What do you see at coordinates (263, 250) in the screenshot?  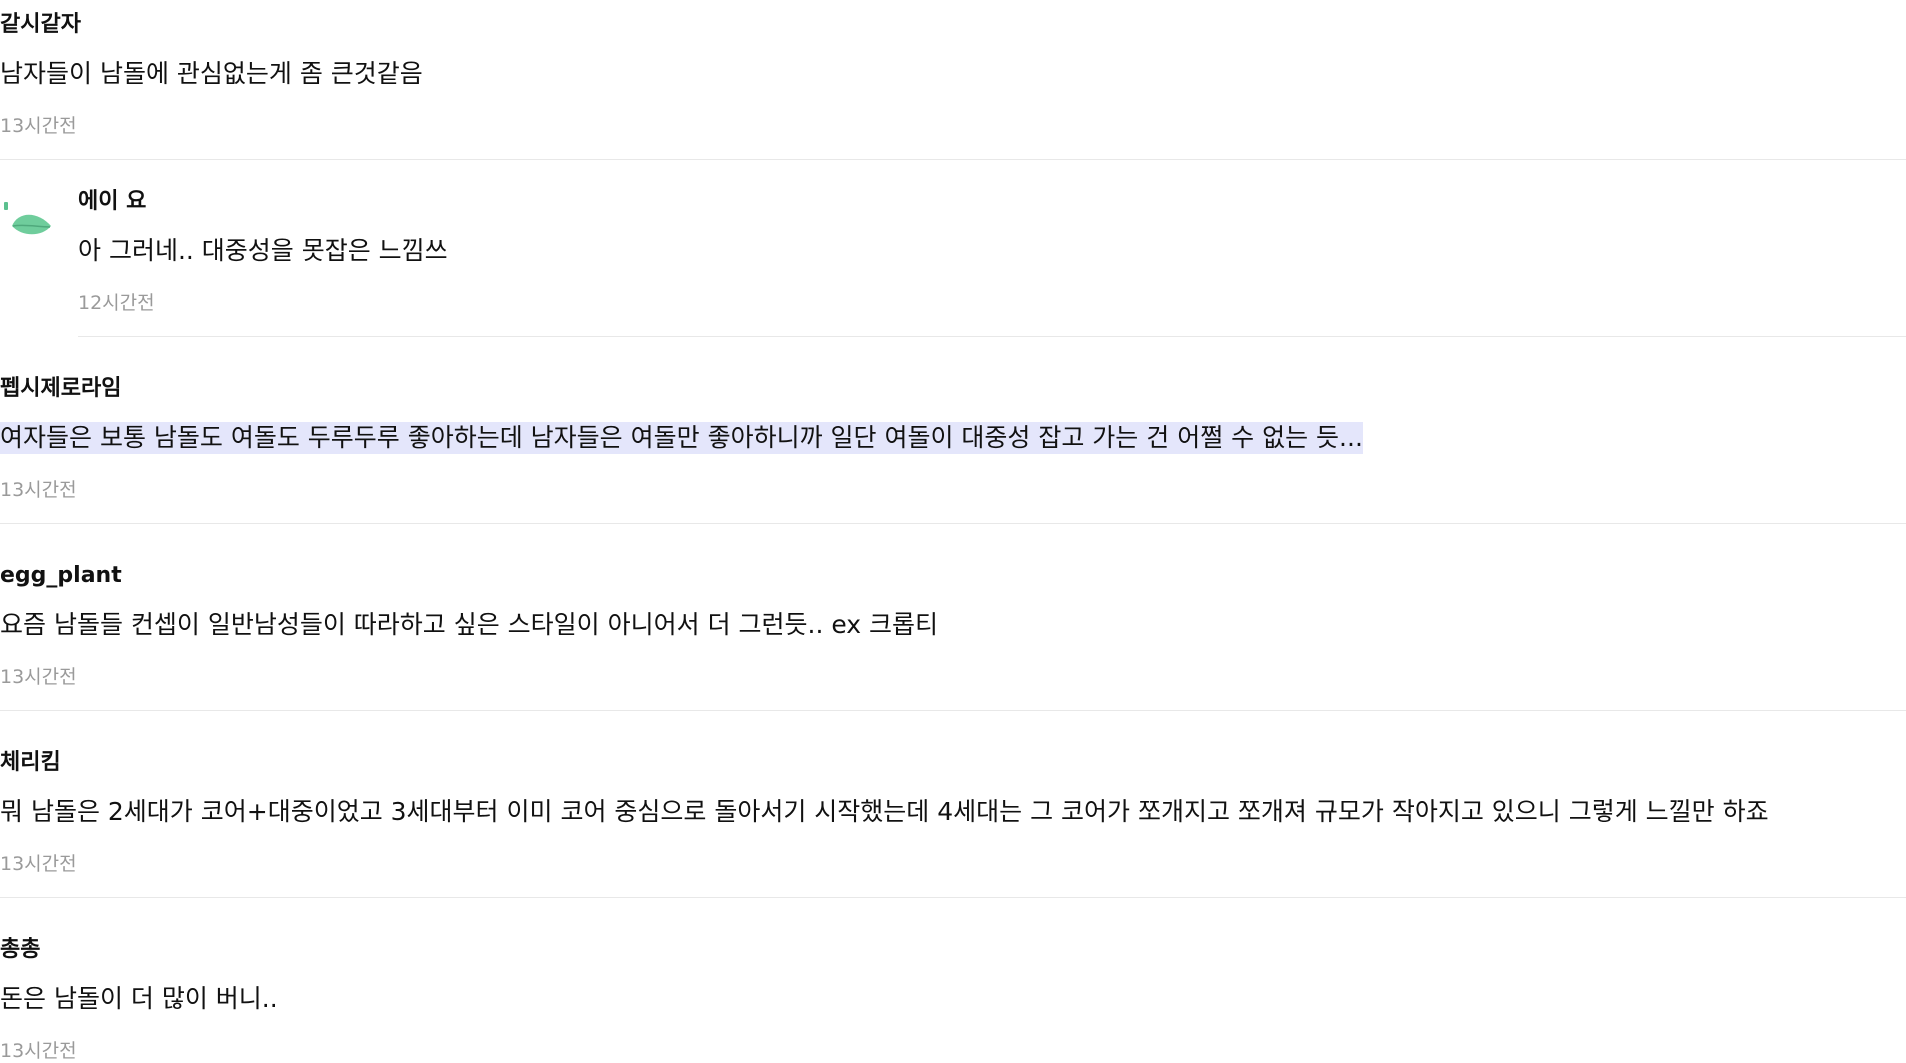 I see `comment-text: 아 그러네.. 대중성을 못잡은 느낌쓰` at bounding box center [263, 250].